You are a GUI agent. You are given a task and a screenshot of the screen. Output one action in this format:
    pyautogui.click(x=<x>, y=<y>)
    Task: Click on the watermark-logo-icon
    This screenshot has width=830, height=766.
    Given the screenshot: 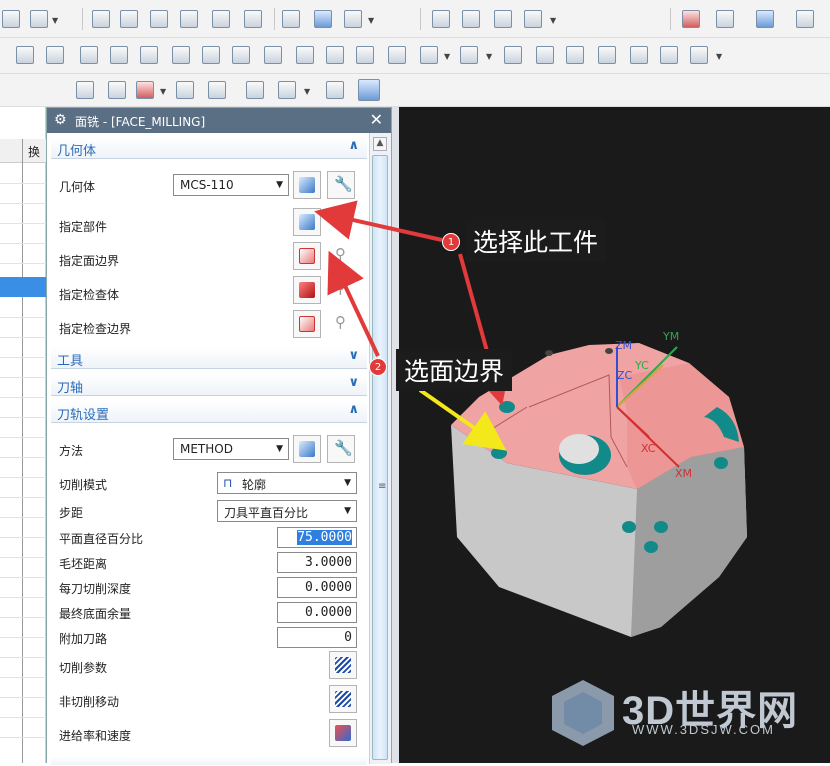 What is the action you would take?
    pyautogui.click(x=583, y=713)
    